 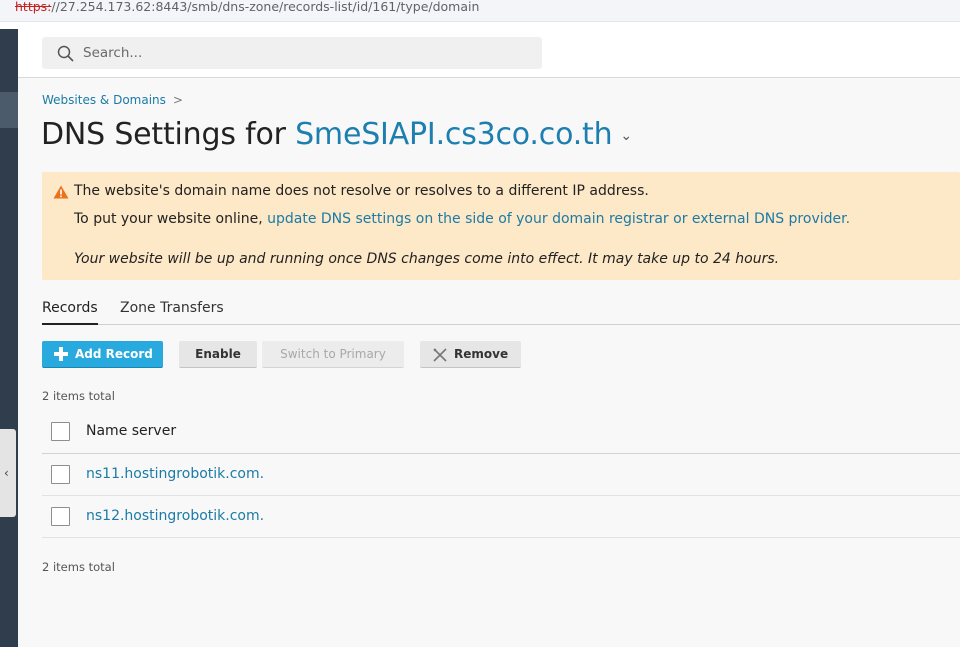 What do you see at coordinates (303, 53) in the screenshot?
I see `search-input` at bounding box center [303, 53].